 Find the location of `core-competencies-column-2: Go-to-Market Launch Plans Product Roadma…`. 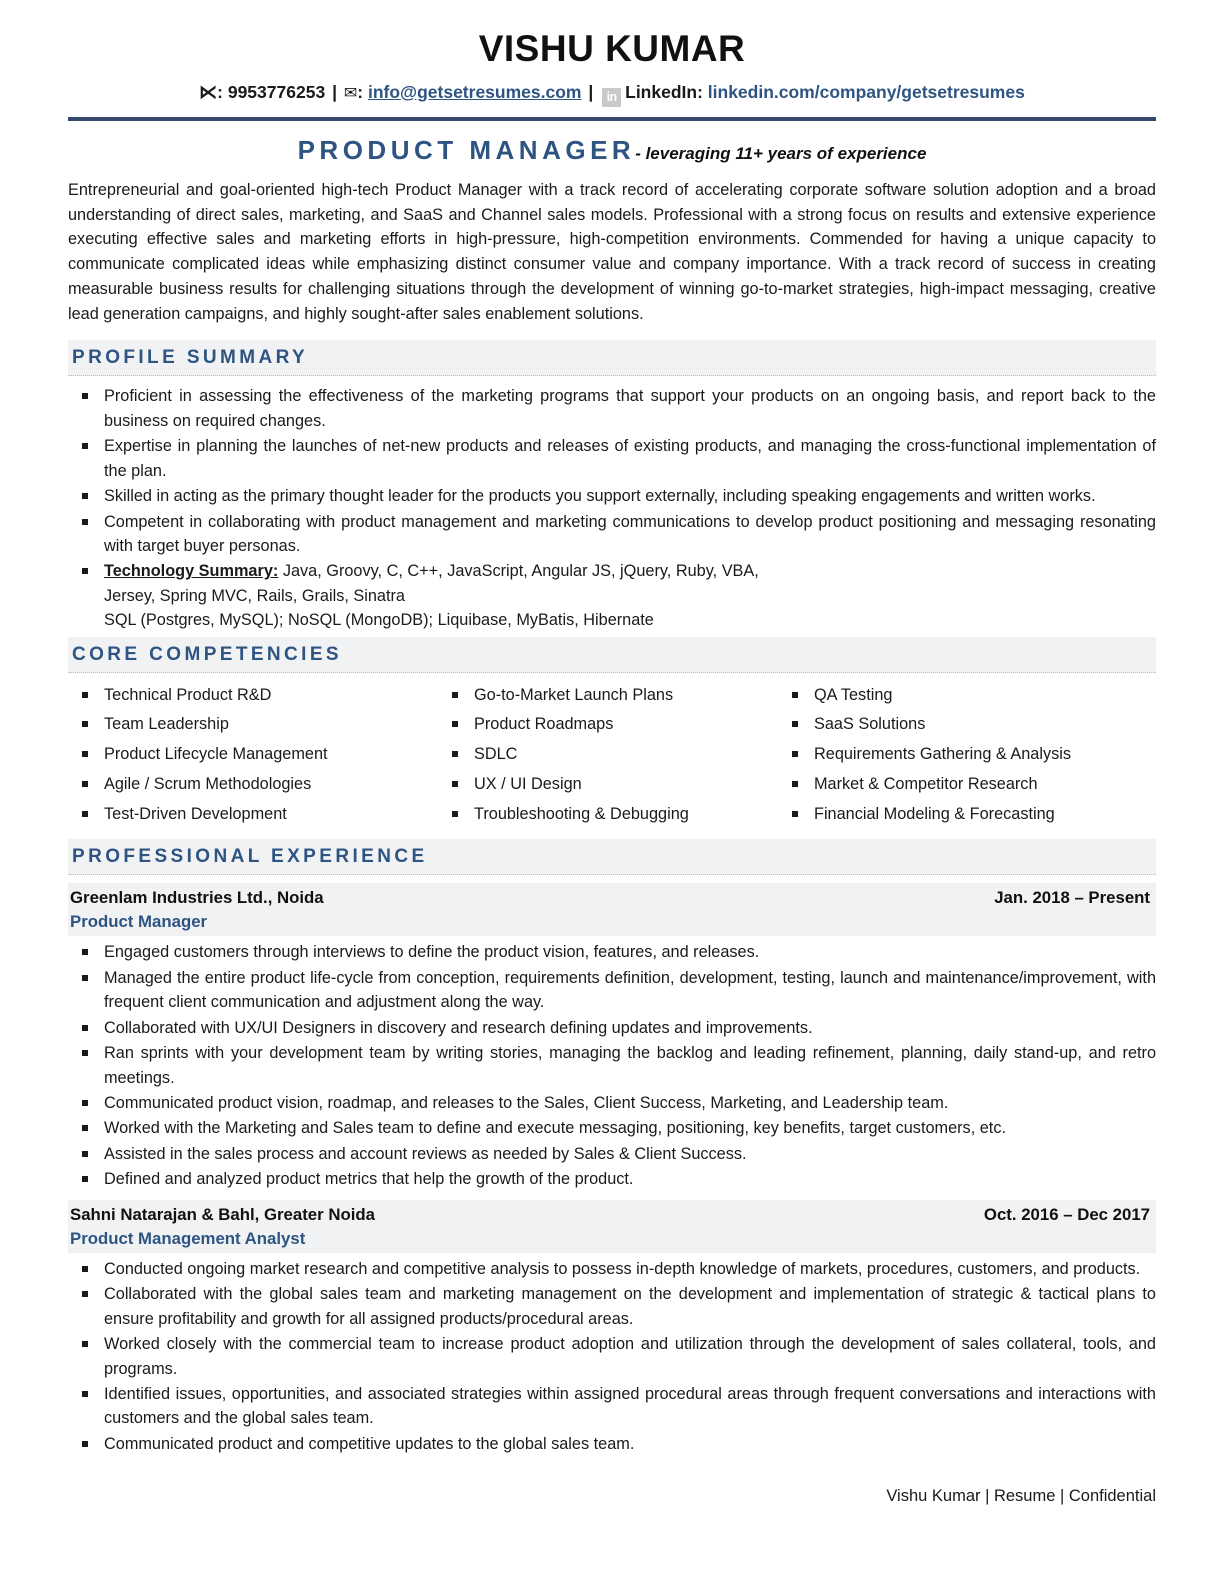

core-competencies-column-2: Go-to-Market Launch Plans Product Roadma… is located at coordinates (608, 757).